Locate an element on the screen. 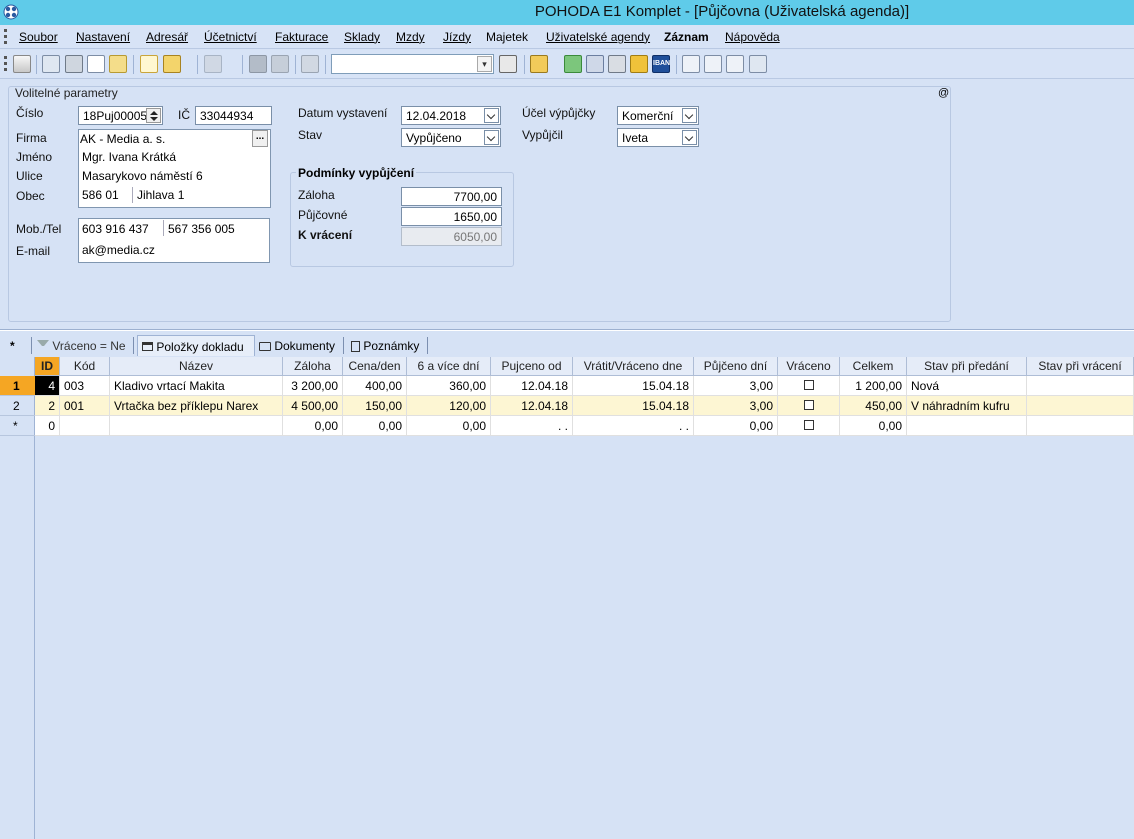 The height and width of the screenshot is (839, 1134). firma-value: AK - Media a. s. is located at coordinates (122, 139).